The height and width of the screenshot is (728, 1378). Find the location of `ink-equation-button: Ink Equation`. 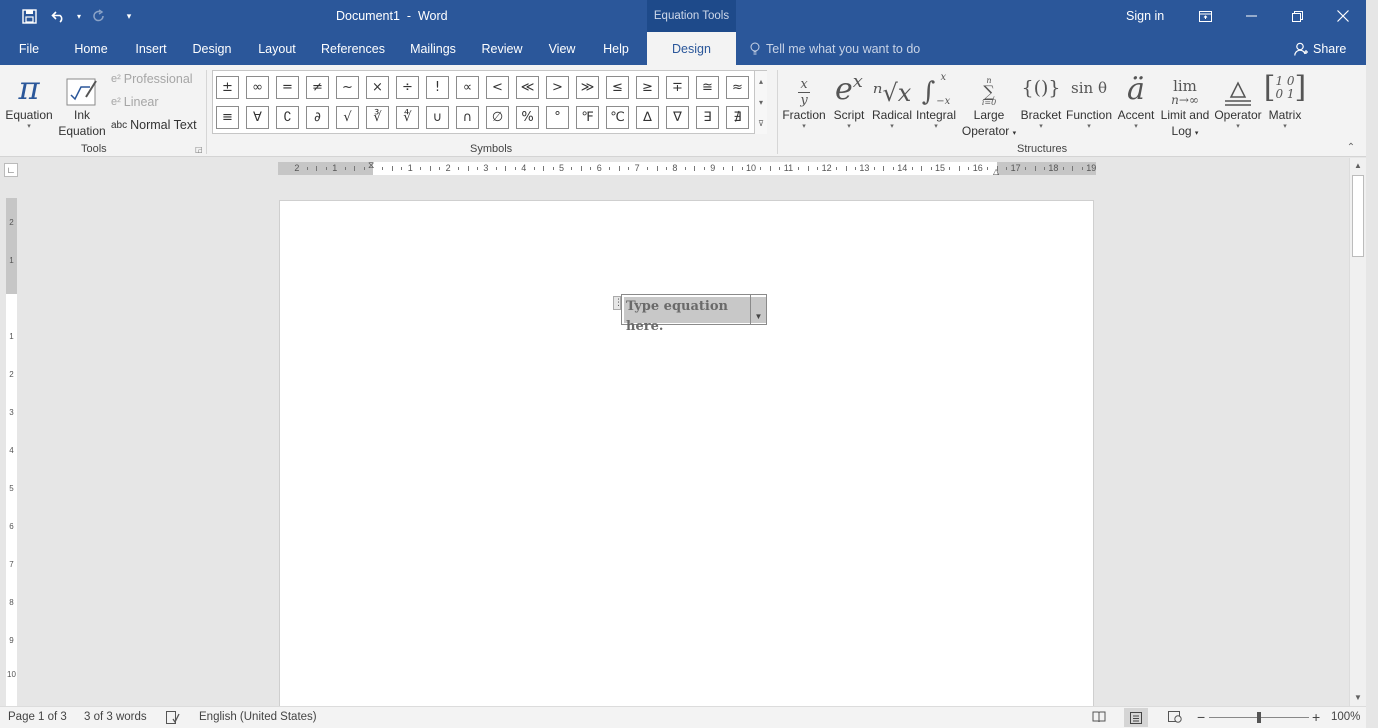

ink-equation-button: Ink Equation is located at coordinates (82, 104).